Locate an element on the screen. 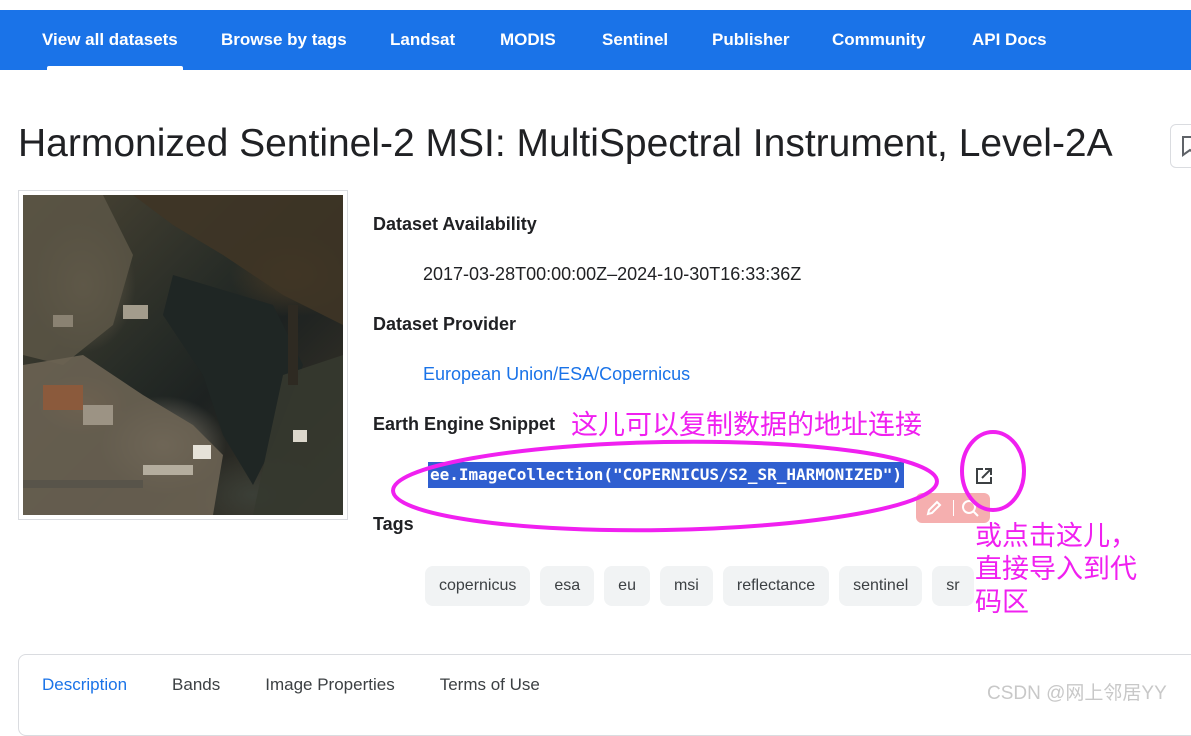 The height and width of the screenshot is (736, 1191). annotation-copy-note: 这儿可以复制数据的地址连接 is located at coordinates (746, 425).